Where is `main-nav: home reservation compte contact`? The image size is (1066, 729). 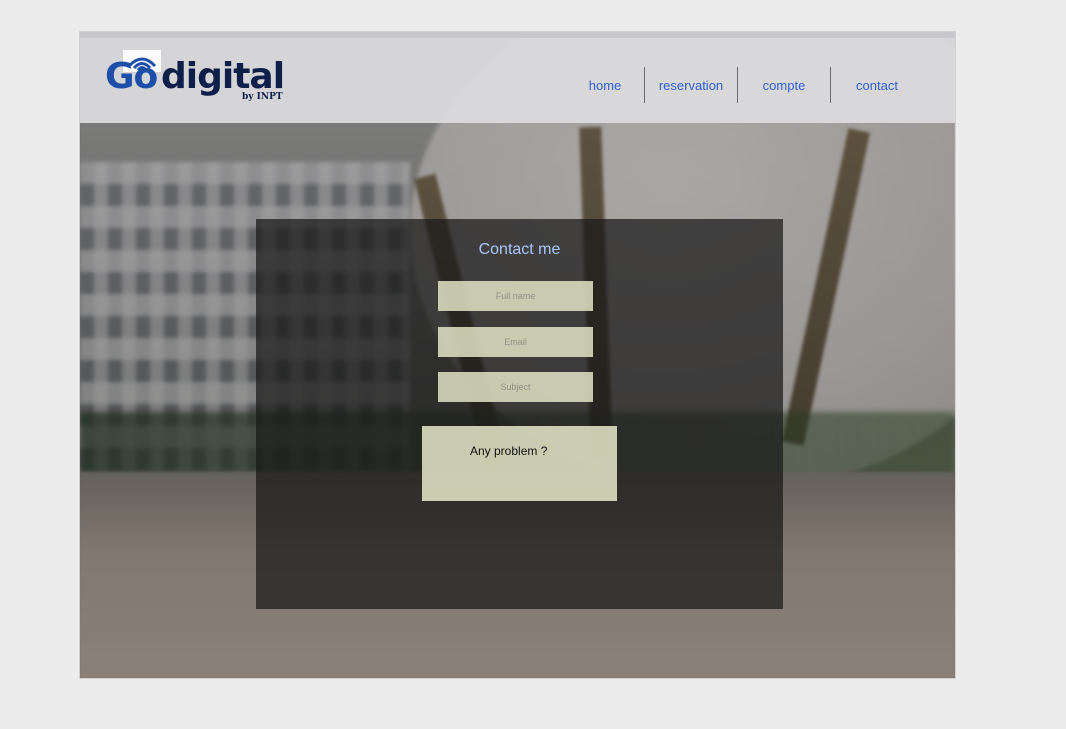
main-nav: home reservation compte contact is located at coordinates (744, 85).